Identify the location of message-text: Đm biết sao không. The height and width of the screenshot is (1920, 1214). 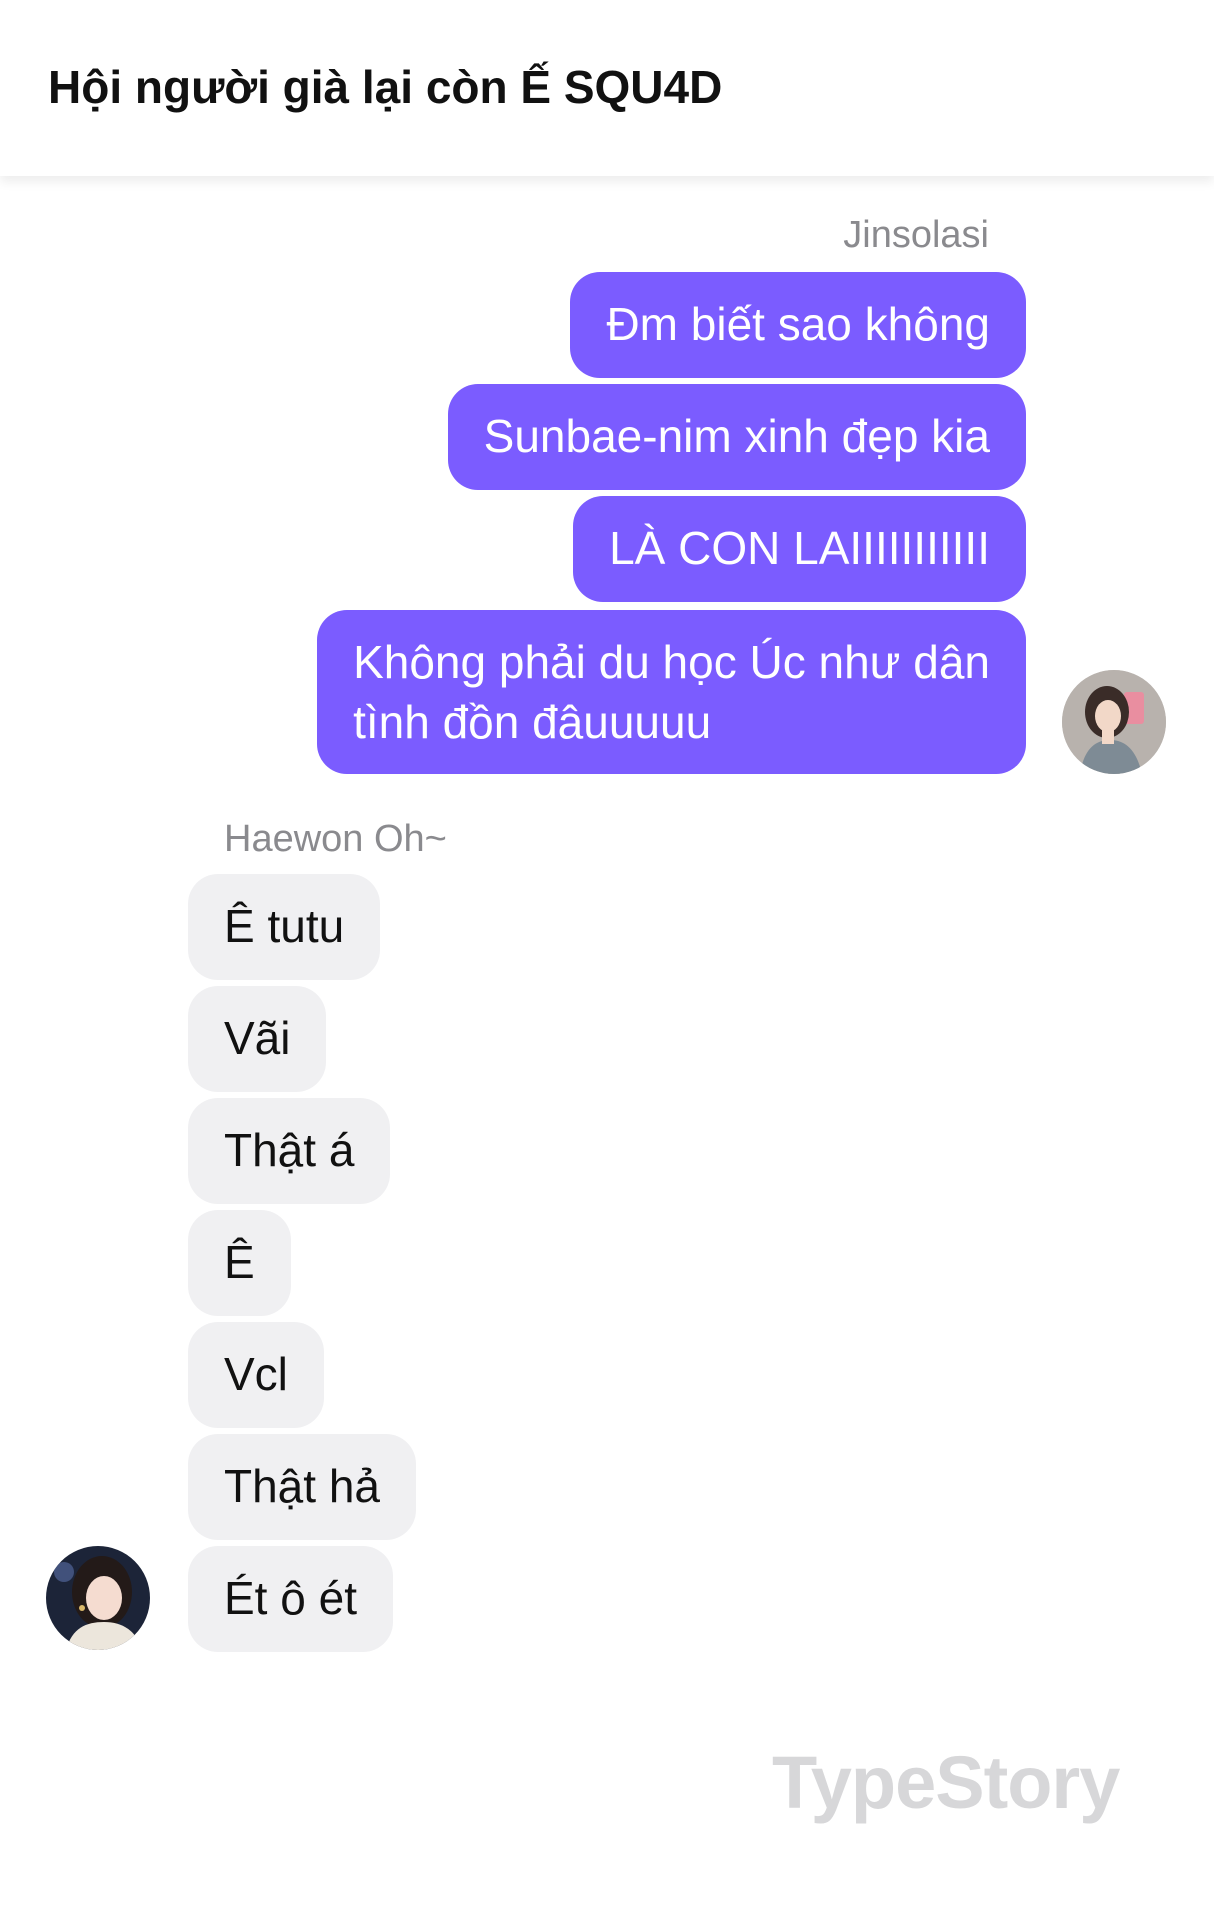
(798, 324).